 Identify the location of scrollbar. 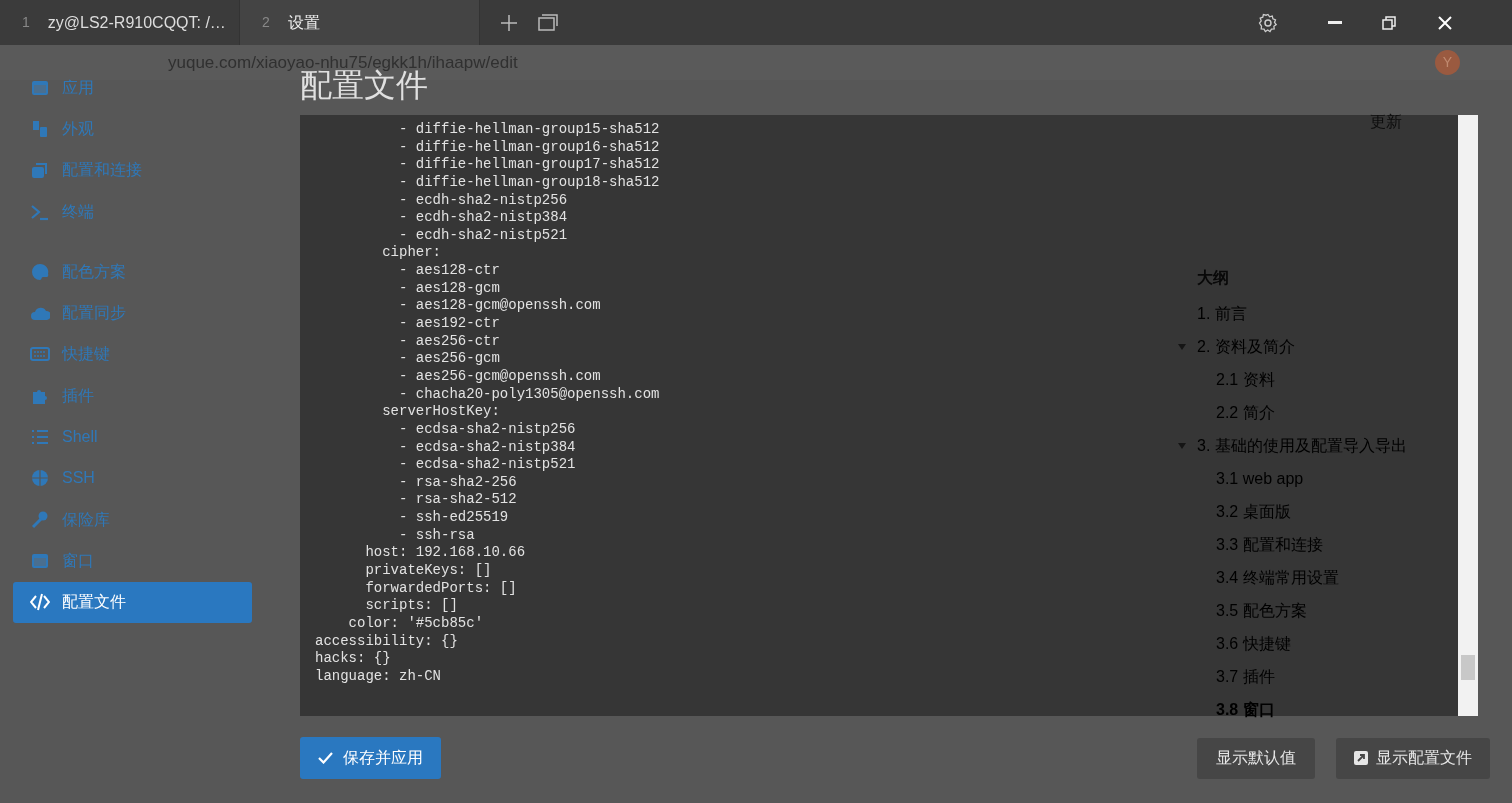
(1468, 415).